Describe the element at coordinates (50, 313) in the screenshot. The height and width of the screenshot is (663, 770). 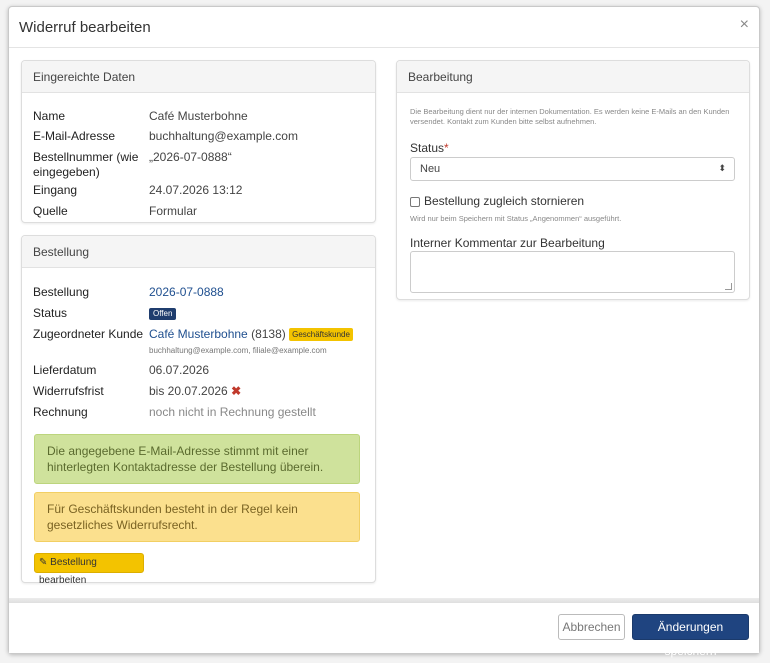
I see `order-label: Status` at that location.